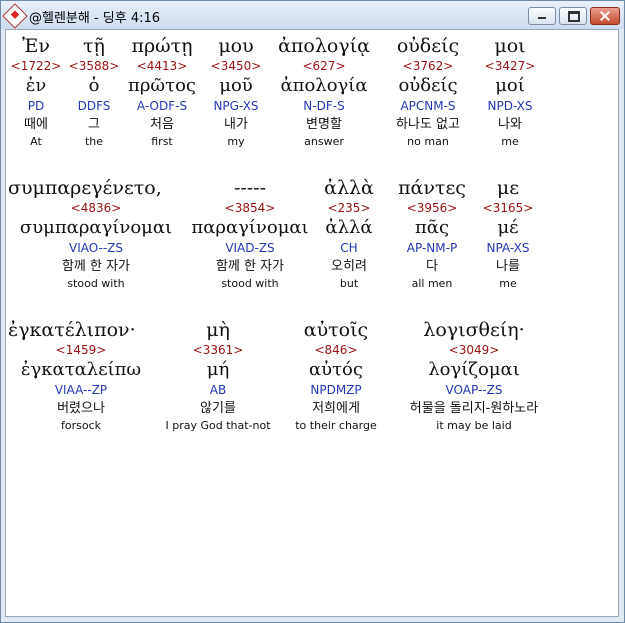 Image resolution: width=625 pixels, height=623 pixels. What do you see at coordinates (508, 188) in the screenshot?
I see `greek-word: με` at bounding box center [508, 188].